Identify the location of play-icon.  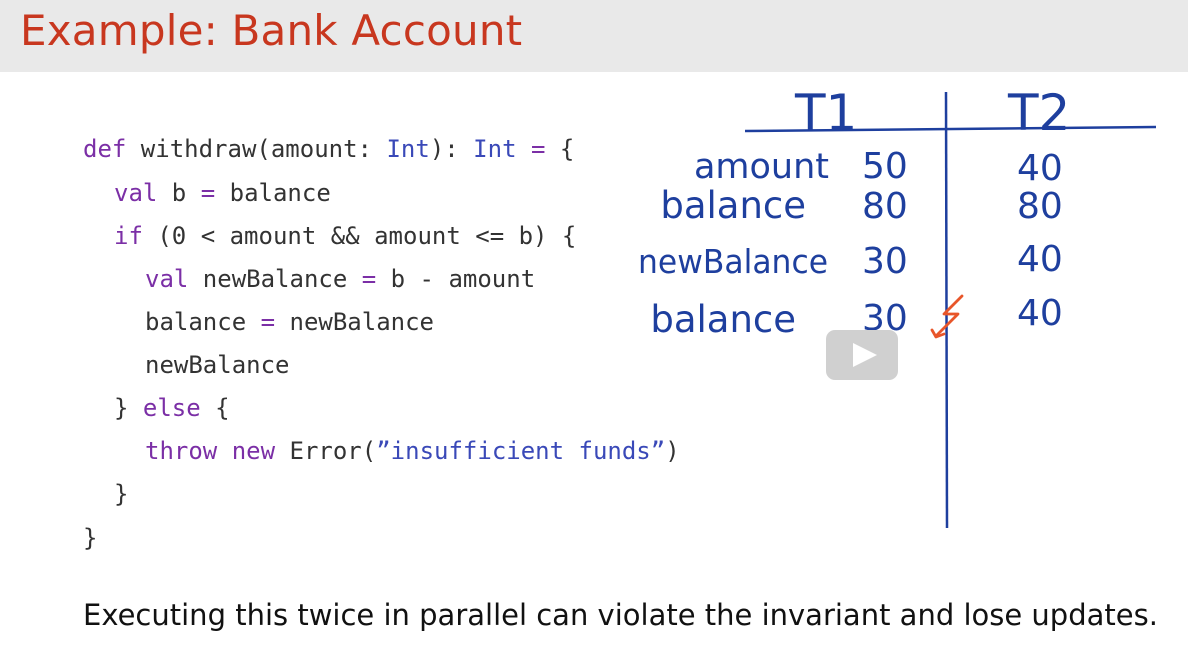
(865, 355).